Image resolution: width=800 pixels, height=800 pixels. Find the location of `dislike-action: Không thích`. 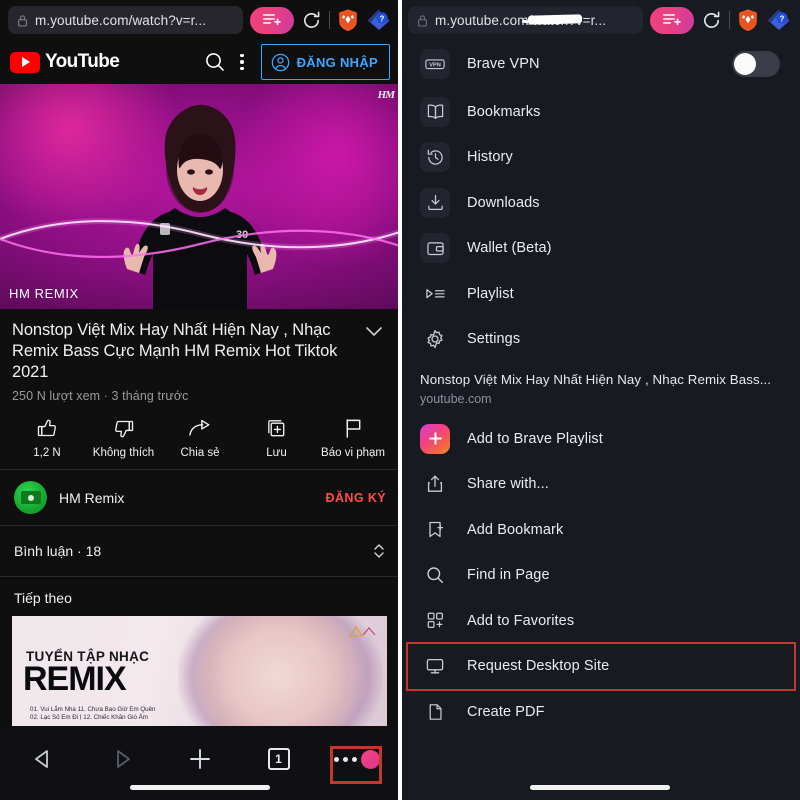

dislike-action: Không thích is located at coordinates (124, 438).